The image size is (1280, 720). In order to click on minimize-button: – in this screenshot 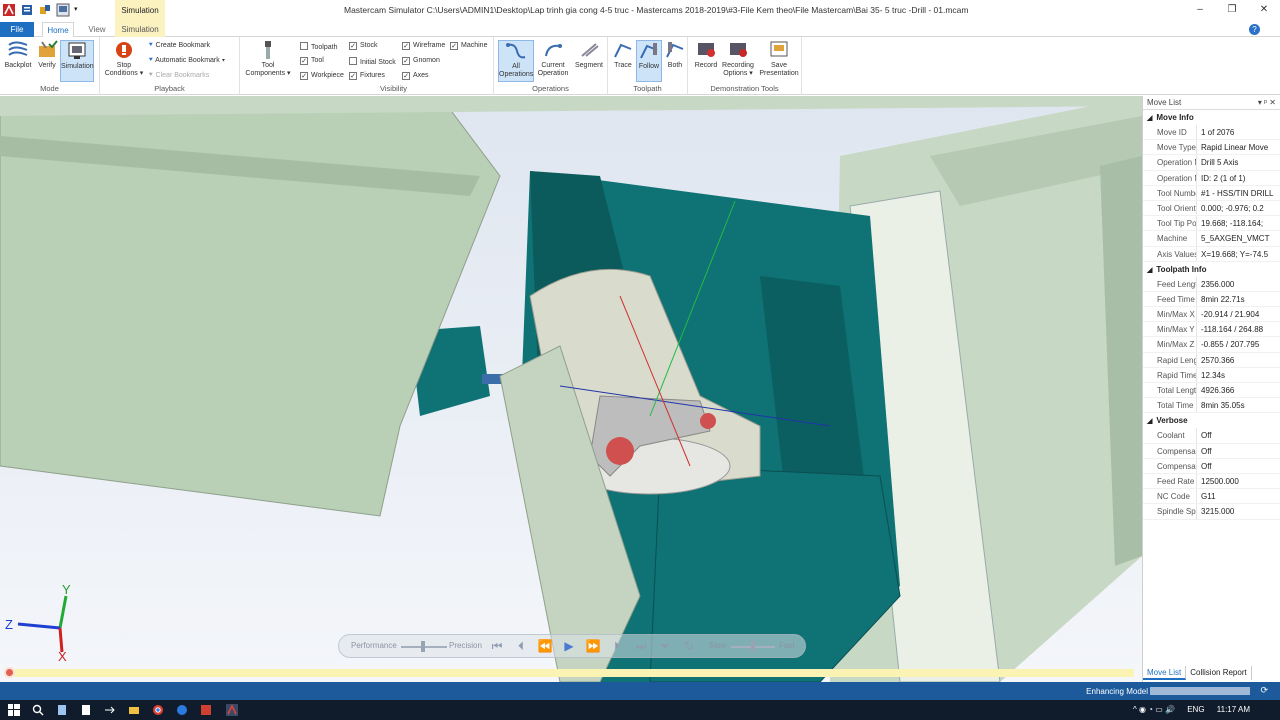, I will do `click(1200, 11)`.